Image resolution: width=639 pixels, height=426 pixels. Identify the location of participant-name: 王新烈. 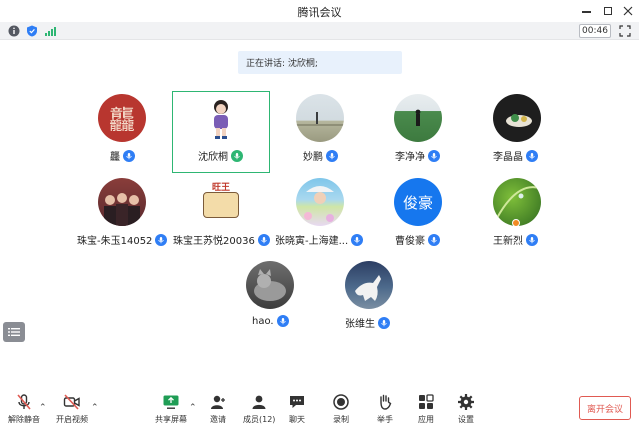
(508, 241).